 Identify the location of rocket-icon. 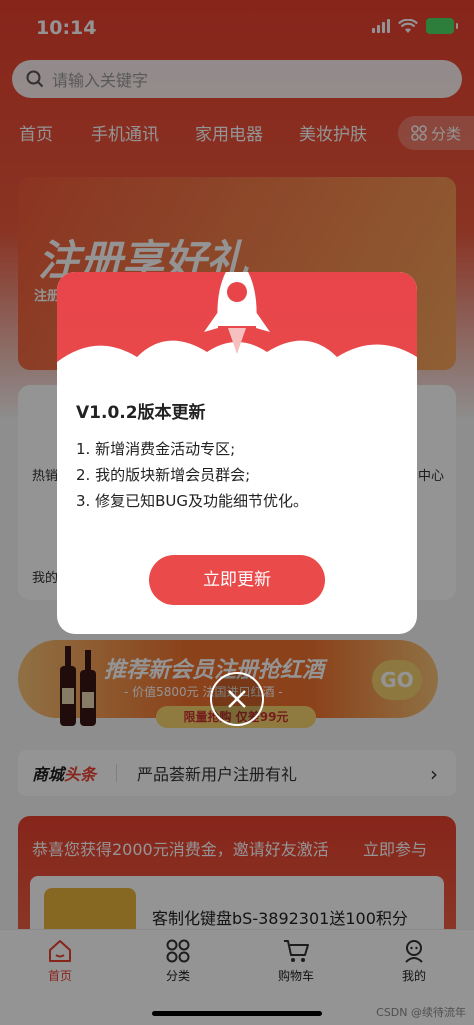
(237, 313).